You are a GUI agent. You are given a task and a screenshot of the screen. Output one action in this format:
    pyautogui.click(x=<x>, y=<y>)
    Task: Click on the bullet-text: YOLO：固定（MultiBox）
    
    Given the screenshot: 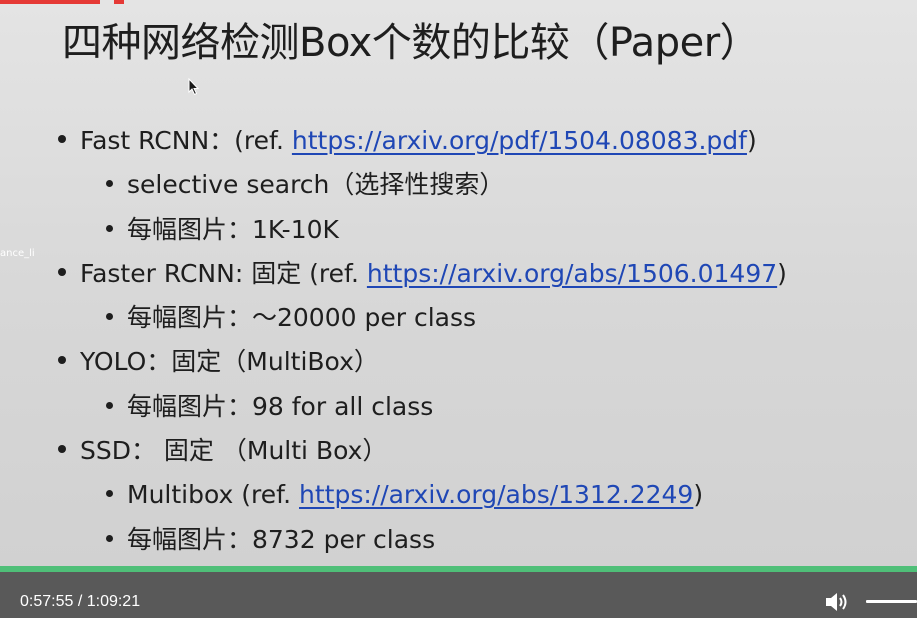 What is the action you would take?
    pyautogui.click(x=229, y=361)
    